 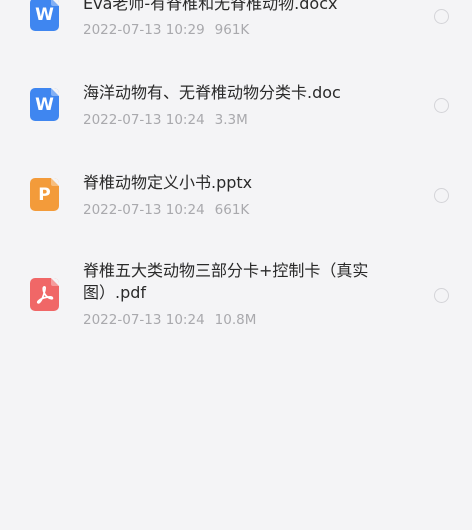 I want to click on file-size: 961K, so click(x=232, y=30).